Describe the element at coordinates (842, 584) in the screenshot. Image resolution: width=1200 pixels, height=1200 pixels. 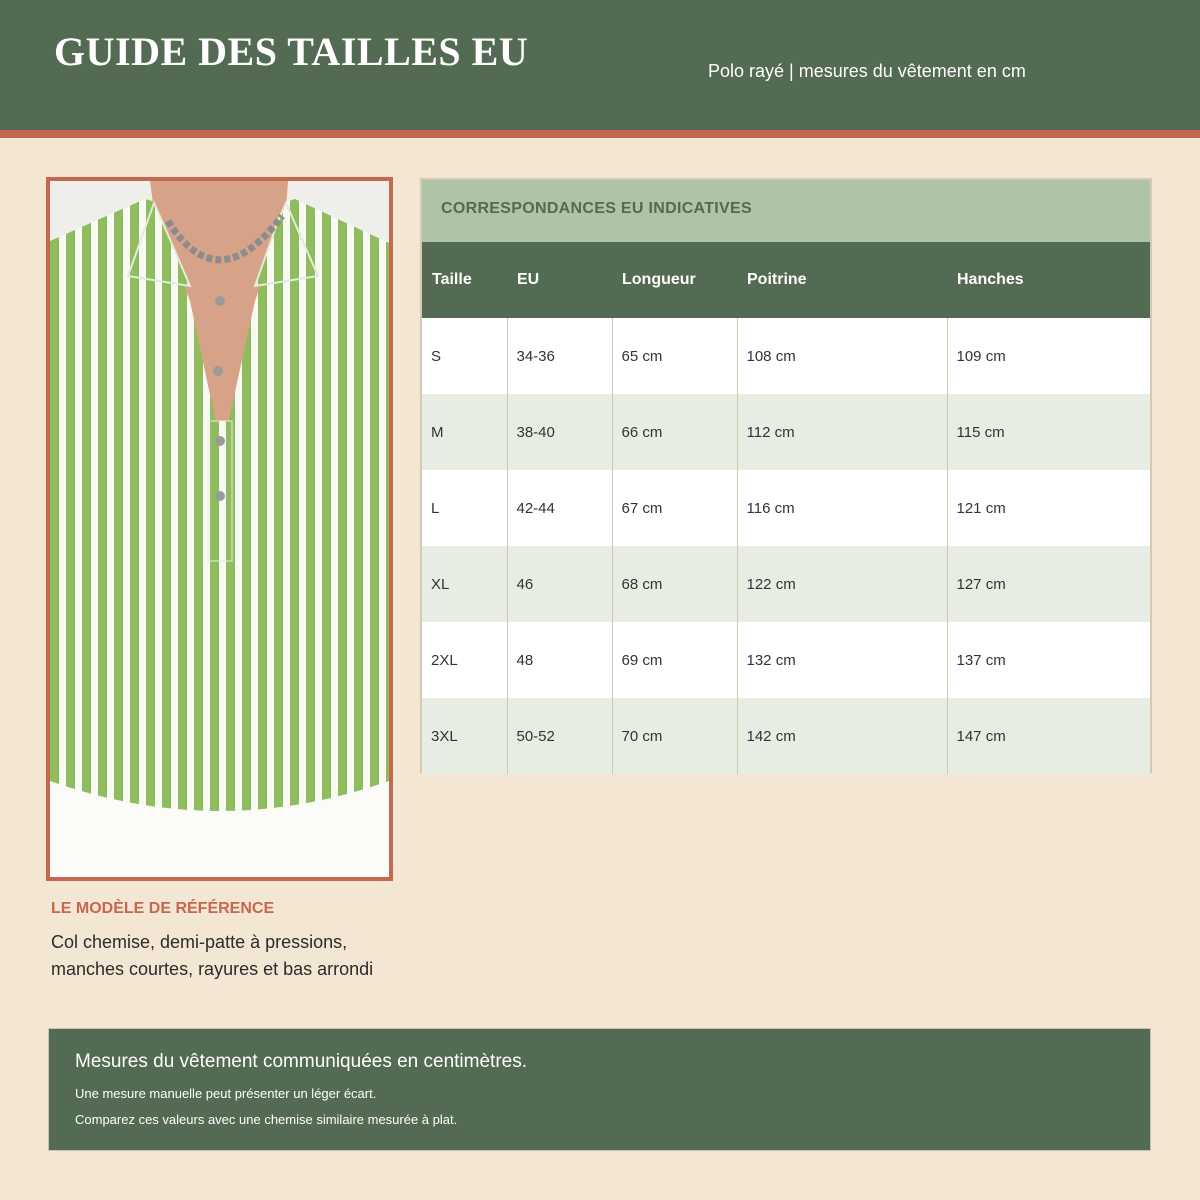
I see `table-cell: 122 cm` at that location.